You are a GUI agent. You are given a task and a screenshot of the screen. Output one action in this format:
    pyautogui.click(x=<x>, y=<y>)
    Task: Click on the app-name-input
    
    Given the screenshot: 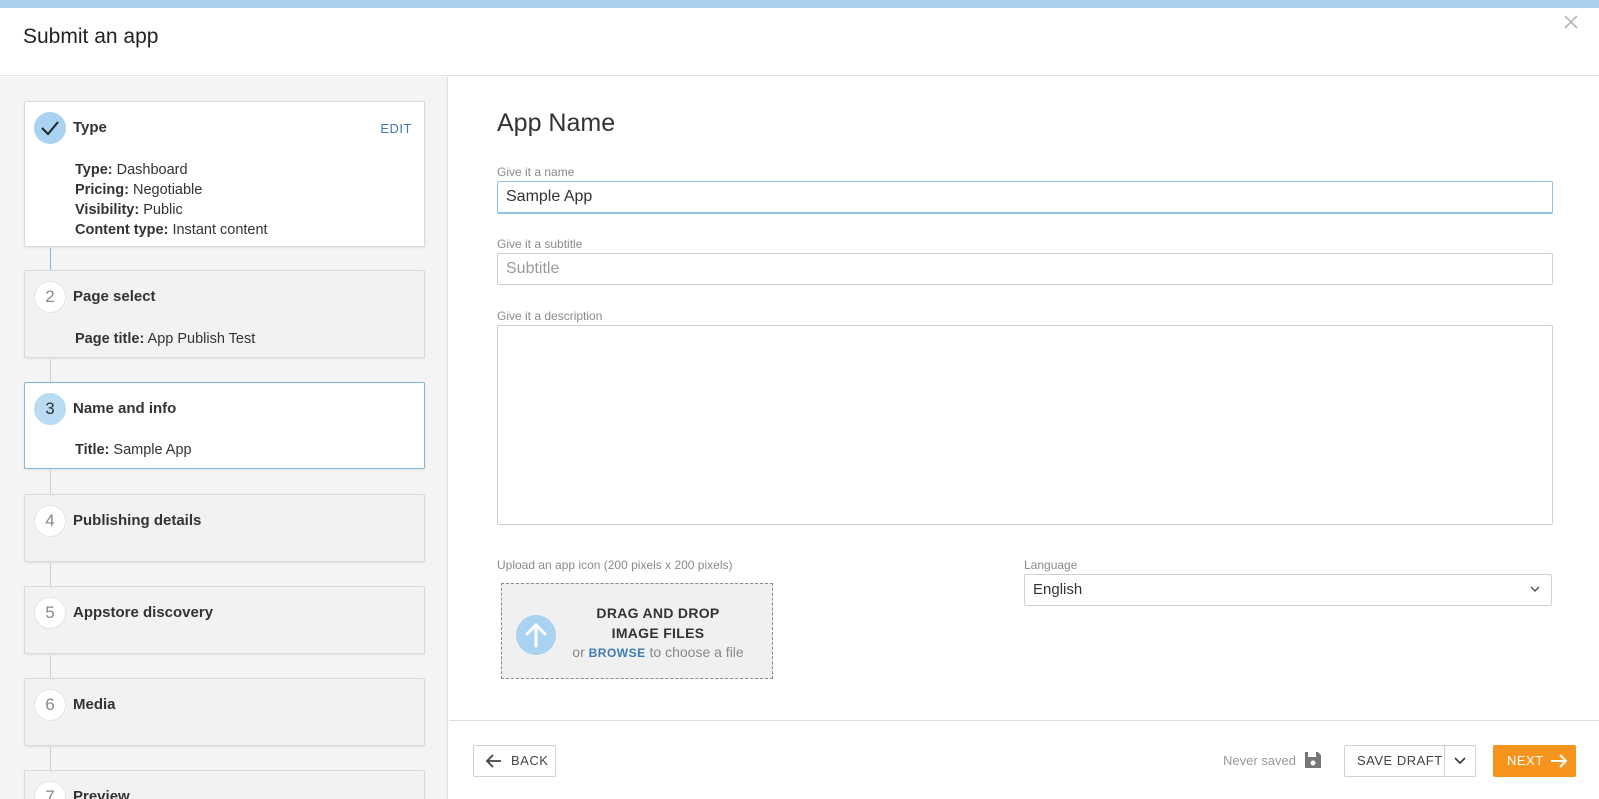 What is the action you would take?
    pyautogui.click(x=1025, y=197)
    